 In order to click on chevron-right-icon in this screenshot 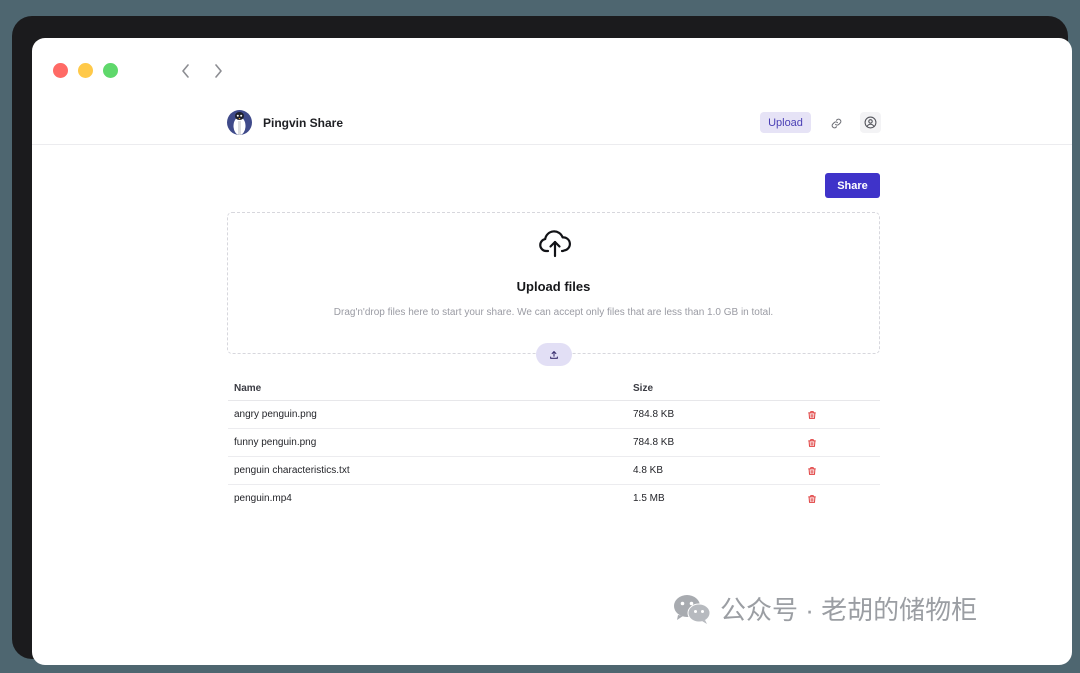, I will do `click(218, 71)`.